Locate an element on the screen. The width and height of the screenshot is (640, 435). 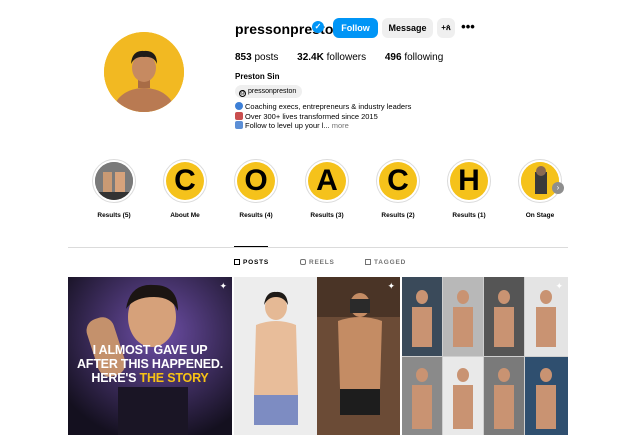
message-button: Message is located at coordinates (407, 28).